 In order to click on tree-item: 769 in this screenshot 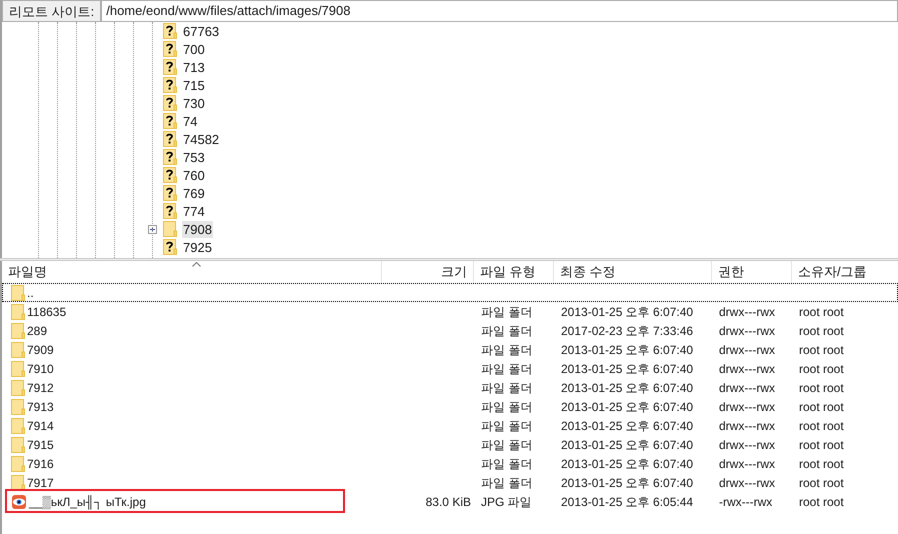, I will do `click(194, 193)`.